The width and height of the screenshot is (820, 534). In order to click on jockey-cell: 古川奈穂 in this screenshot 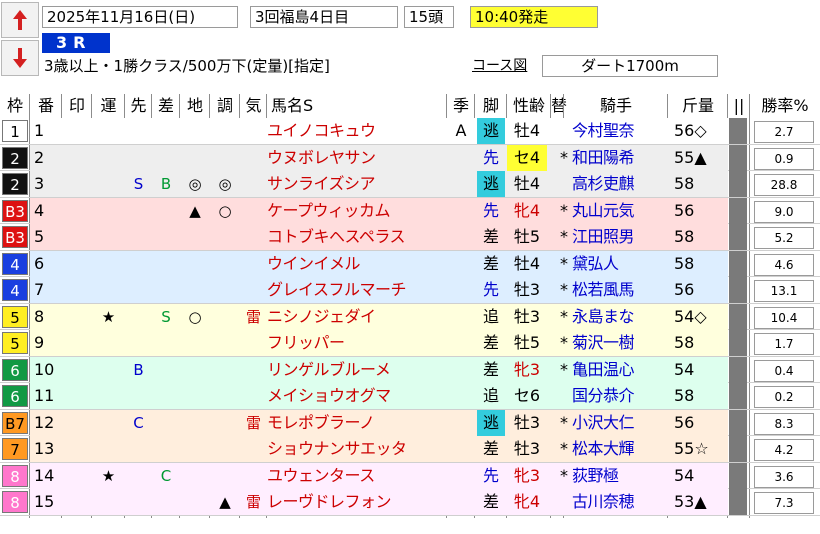, I will do `click(614, 502)`.